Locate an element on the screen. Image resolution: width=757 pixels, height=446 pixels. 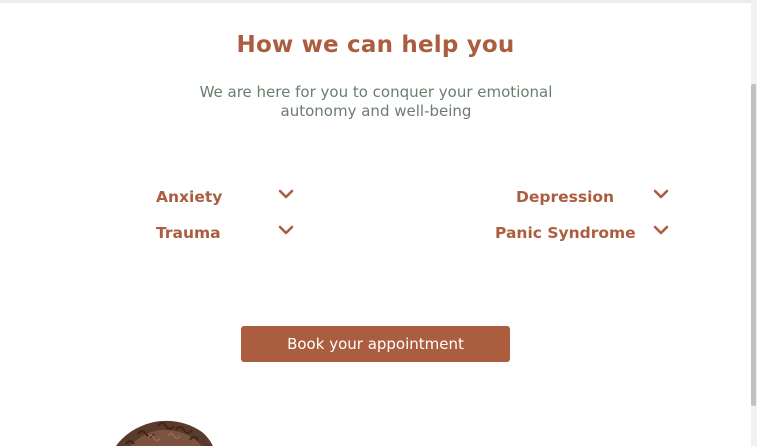
page-scrollbar is located at coordinates (754, 223).